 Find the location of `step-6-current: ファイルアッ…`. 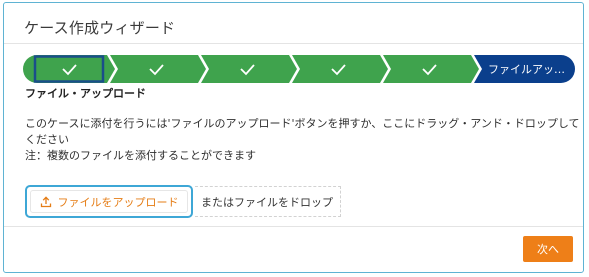

step-6-current: ファイルアッ… is located at coordinates (524, 69).